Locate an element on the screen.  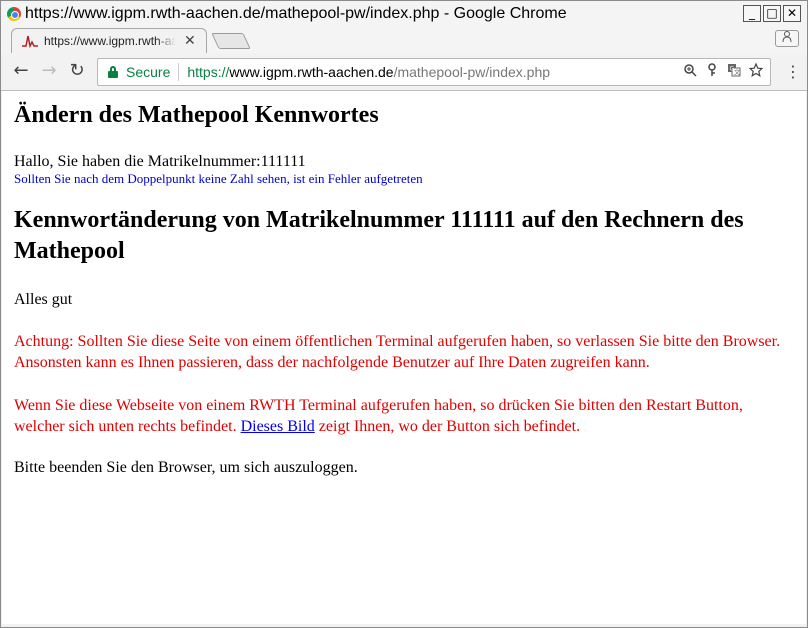
menu-button: ⋮ is located at coordinates (793, 72).